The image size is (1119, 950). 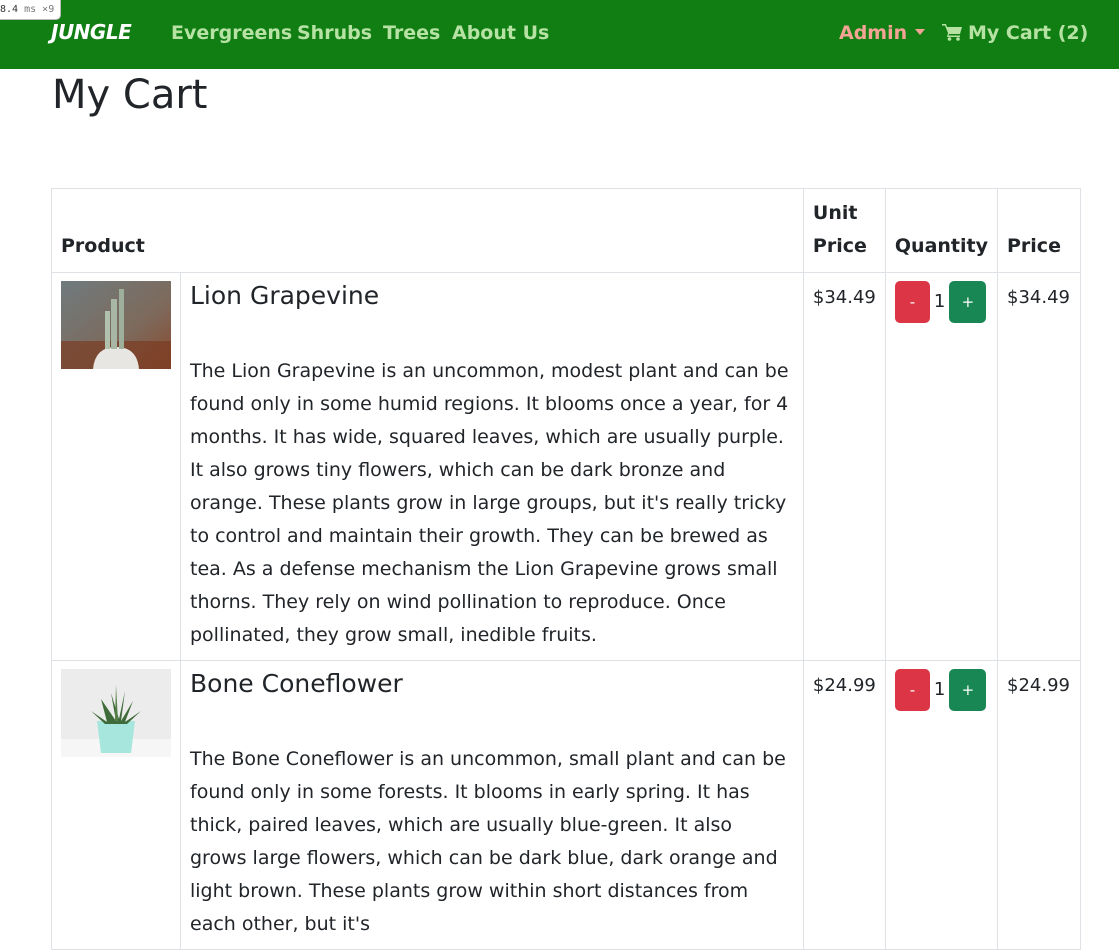 What do you see at coordinates (334, 33) in the screenshot?
I see `nav-link-shrubs: Shrubs` at bounding box center [334, 33].